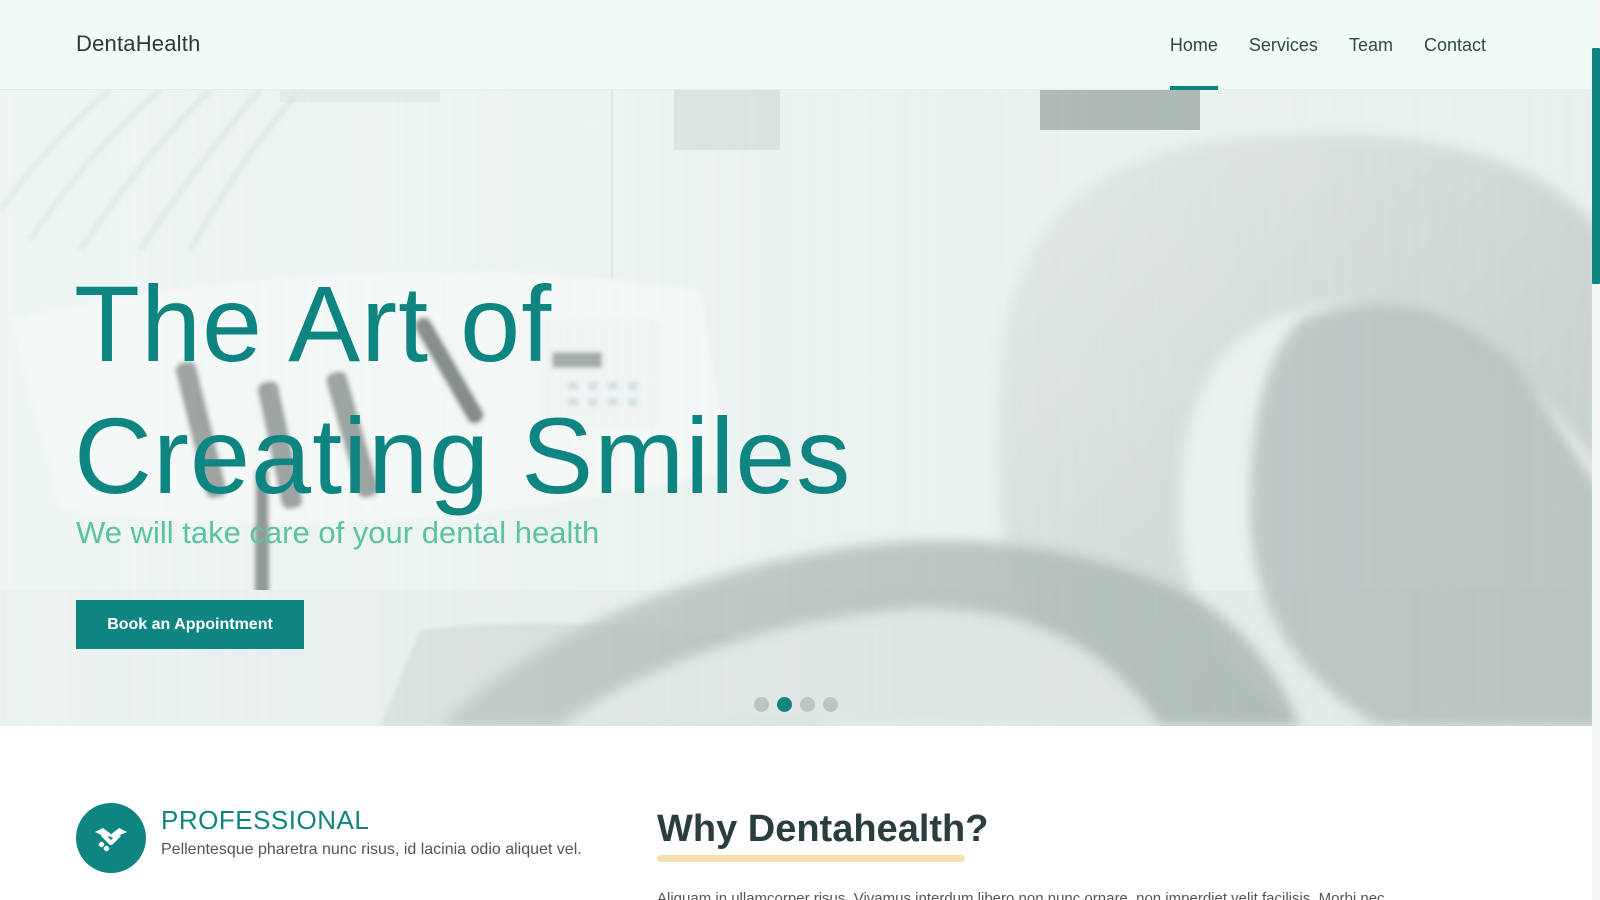 This screenshot has height=900, width=1600. I want to click on brand-logo: DentaHealth, so click(138, 44).